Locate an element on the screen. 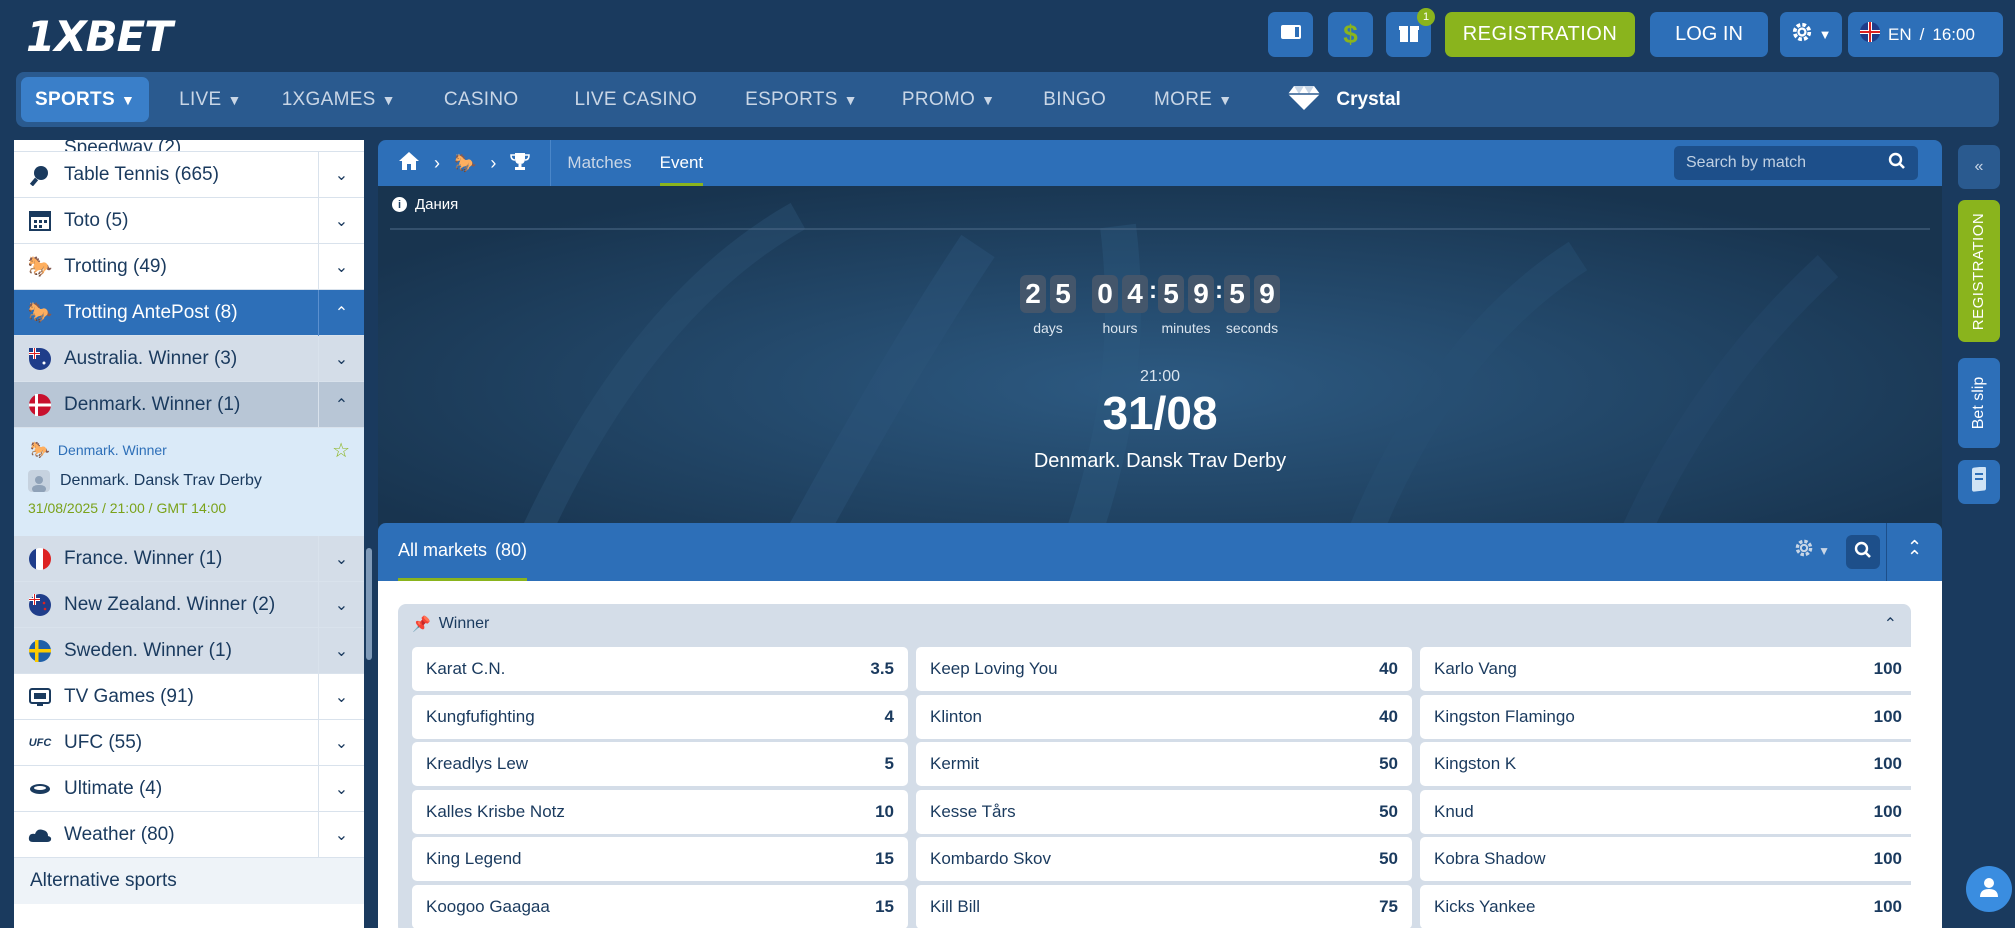  odds-cell: Koogoo Gaagaa 15 is located at coordinates (660, 906).